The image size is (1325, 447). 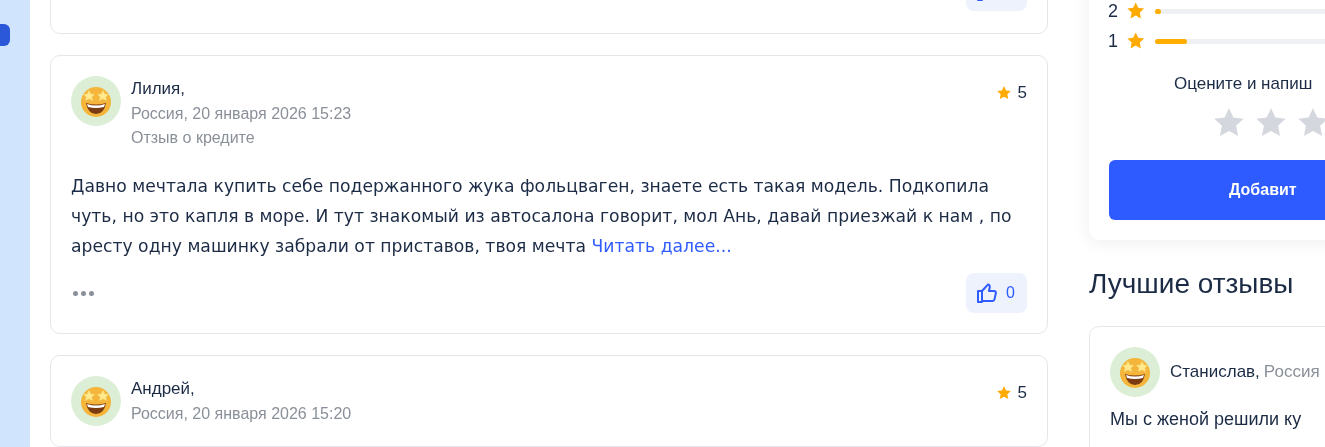 I want to click on star-count-label: 2, so click(x=1113, y=11).